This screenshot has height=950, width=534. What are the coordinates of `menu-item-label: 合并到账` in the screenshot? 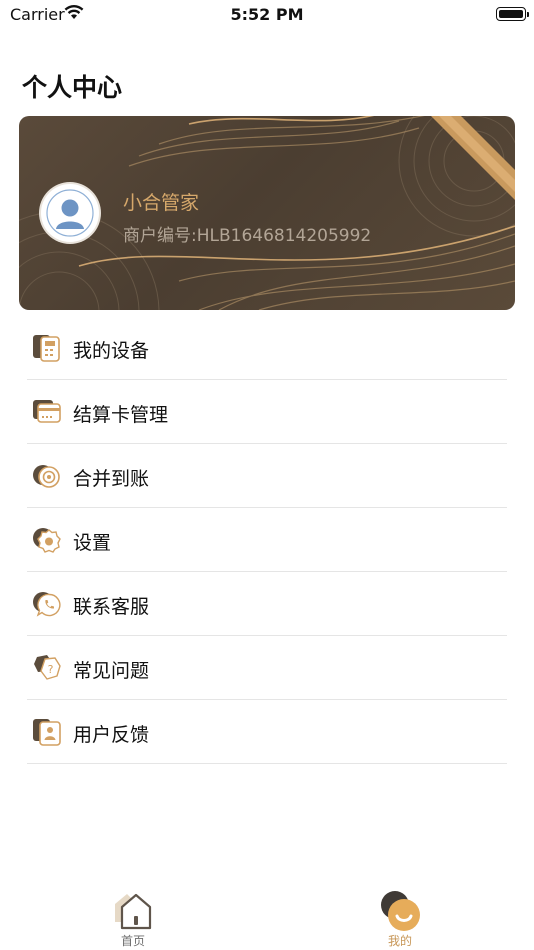 It's located at (111, 479).